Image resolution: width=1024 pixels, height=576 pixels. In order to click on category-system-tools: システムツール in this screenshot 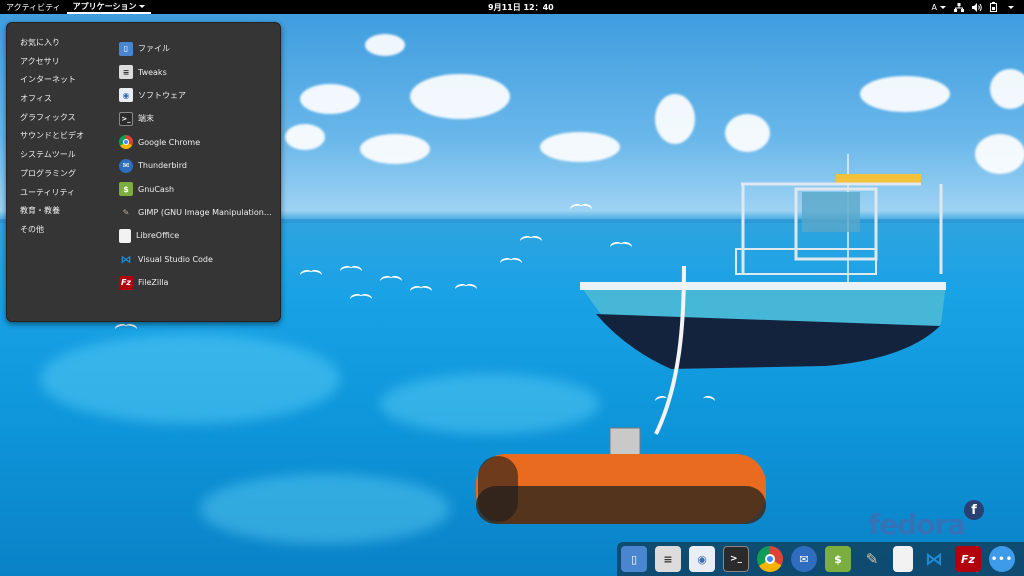, I will do `click(52, 158)`.